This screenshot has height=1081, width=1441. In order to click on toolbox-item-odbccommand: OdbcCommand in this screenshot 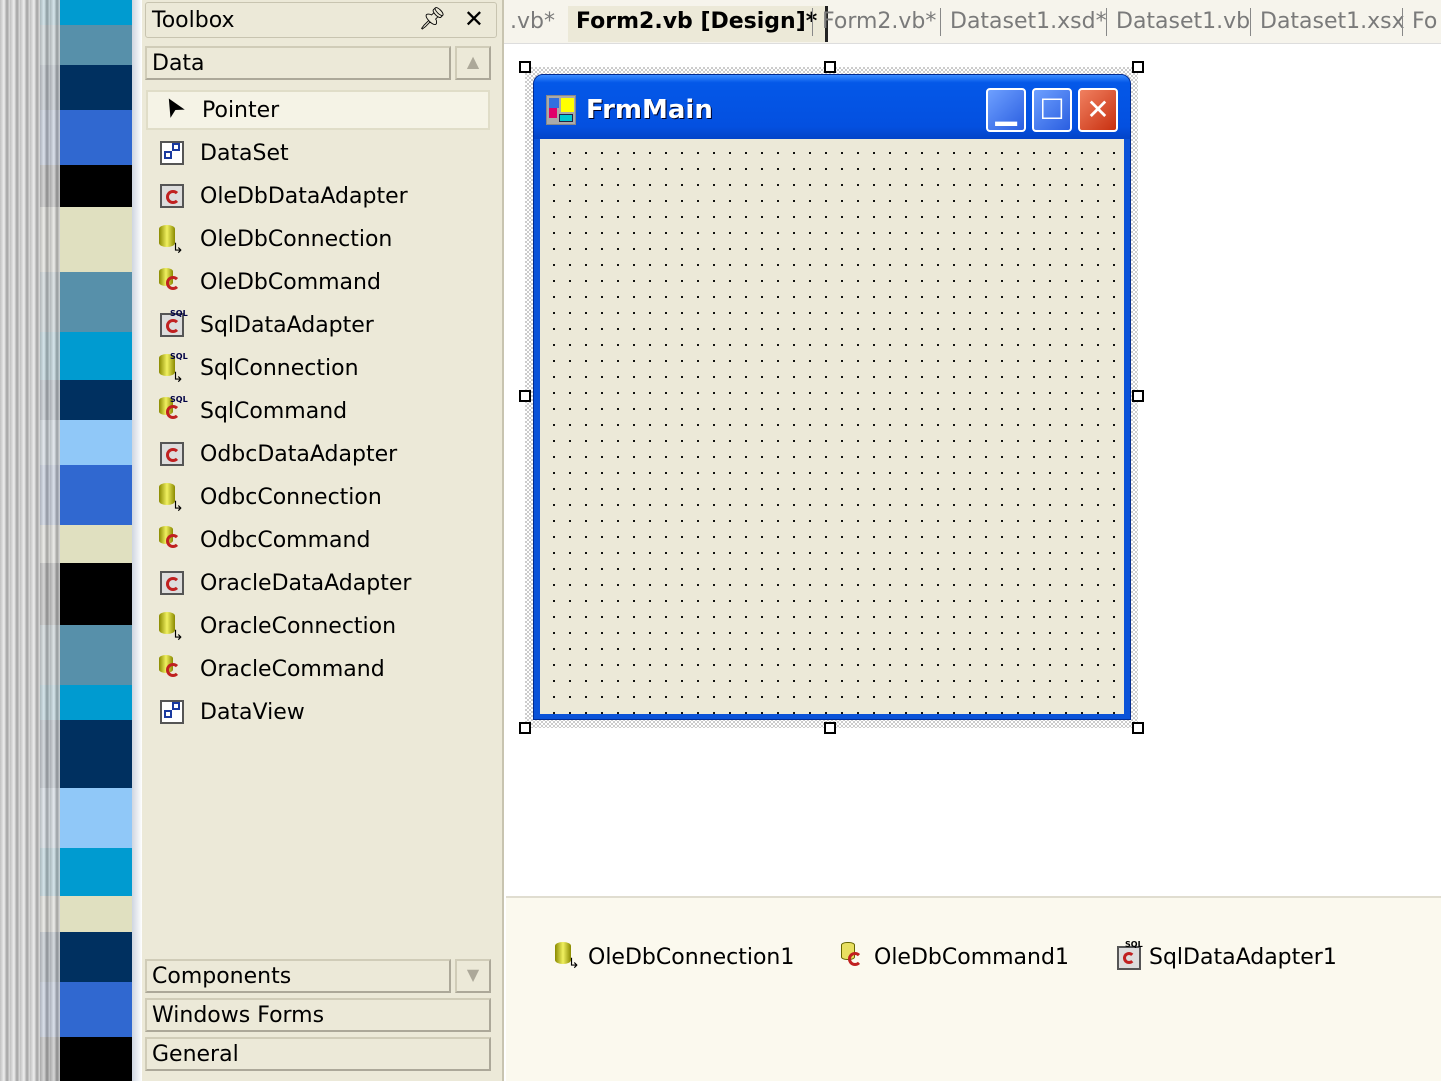, I will do `click(318, 540)`.